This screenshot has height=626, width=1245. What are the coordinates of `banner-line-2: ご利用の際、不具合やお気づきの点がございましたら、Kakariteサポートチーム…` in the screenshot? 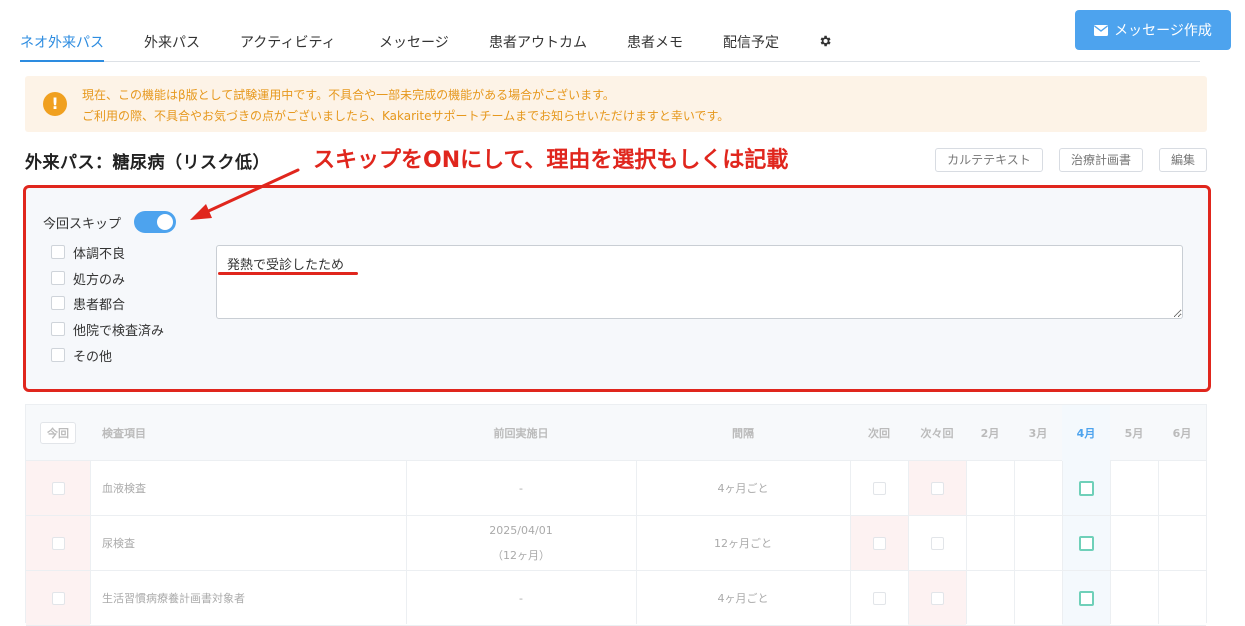 It's located at (406, 116).